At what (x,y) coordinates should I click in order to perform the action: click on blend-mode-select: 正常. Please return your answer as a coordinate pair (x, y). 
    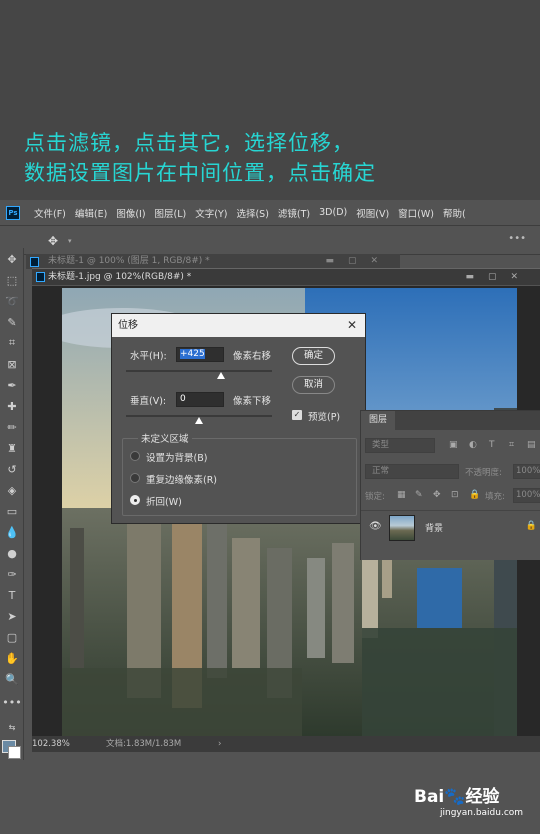
    Looking at the image, I should click on (412, 471).